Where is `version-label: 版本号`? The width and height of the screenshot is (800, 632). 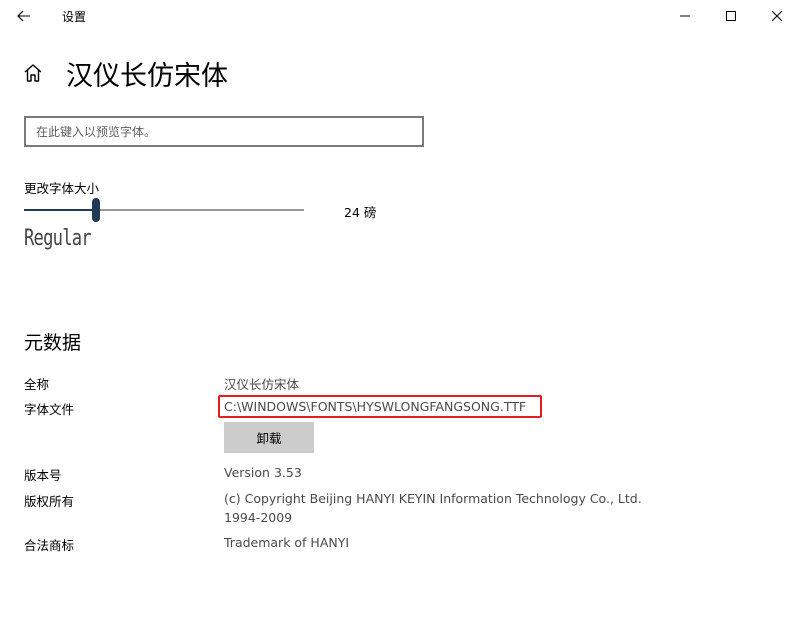
version-label: 版本号 is located at coordinates (43, 475).